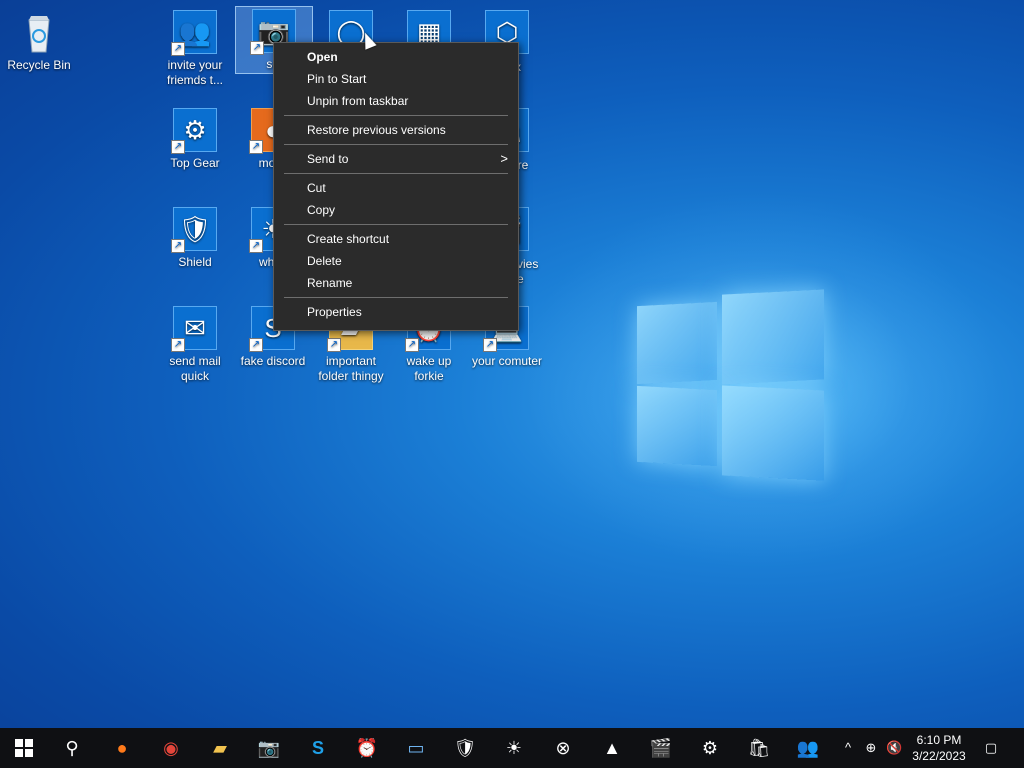 The width and height of the screenshot is (1024, 768). Describe the element at coordinates (465, 748) in the screenshot. I see `shield-icon: 🛡` at that location.